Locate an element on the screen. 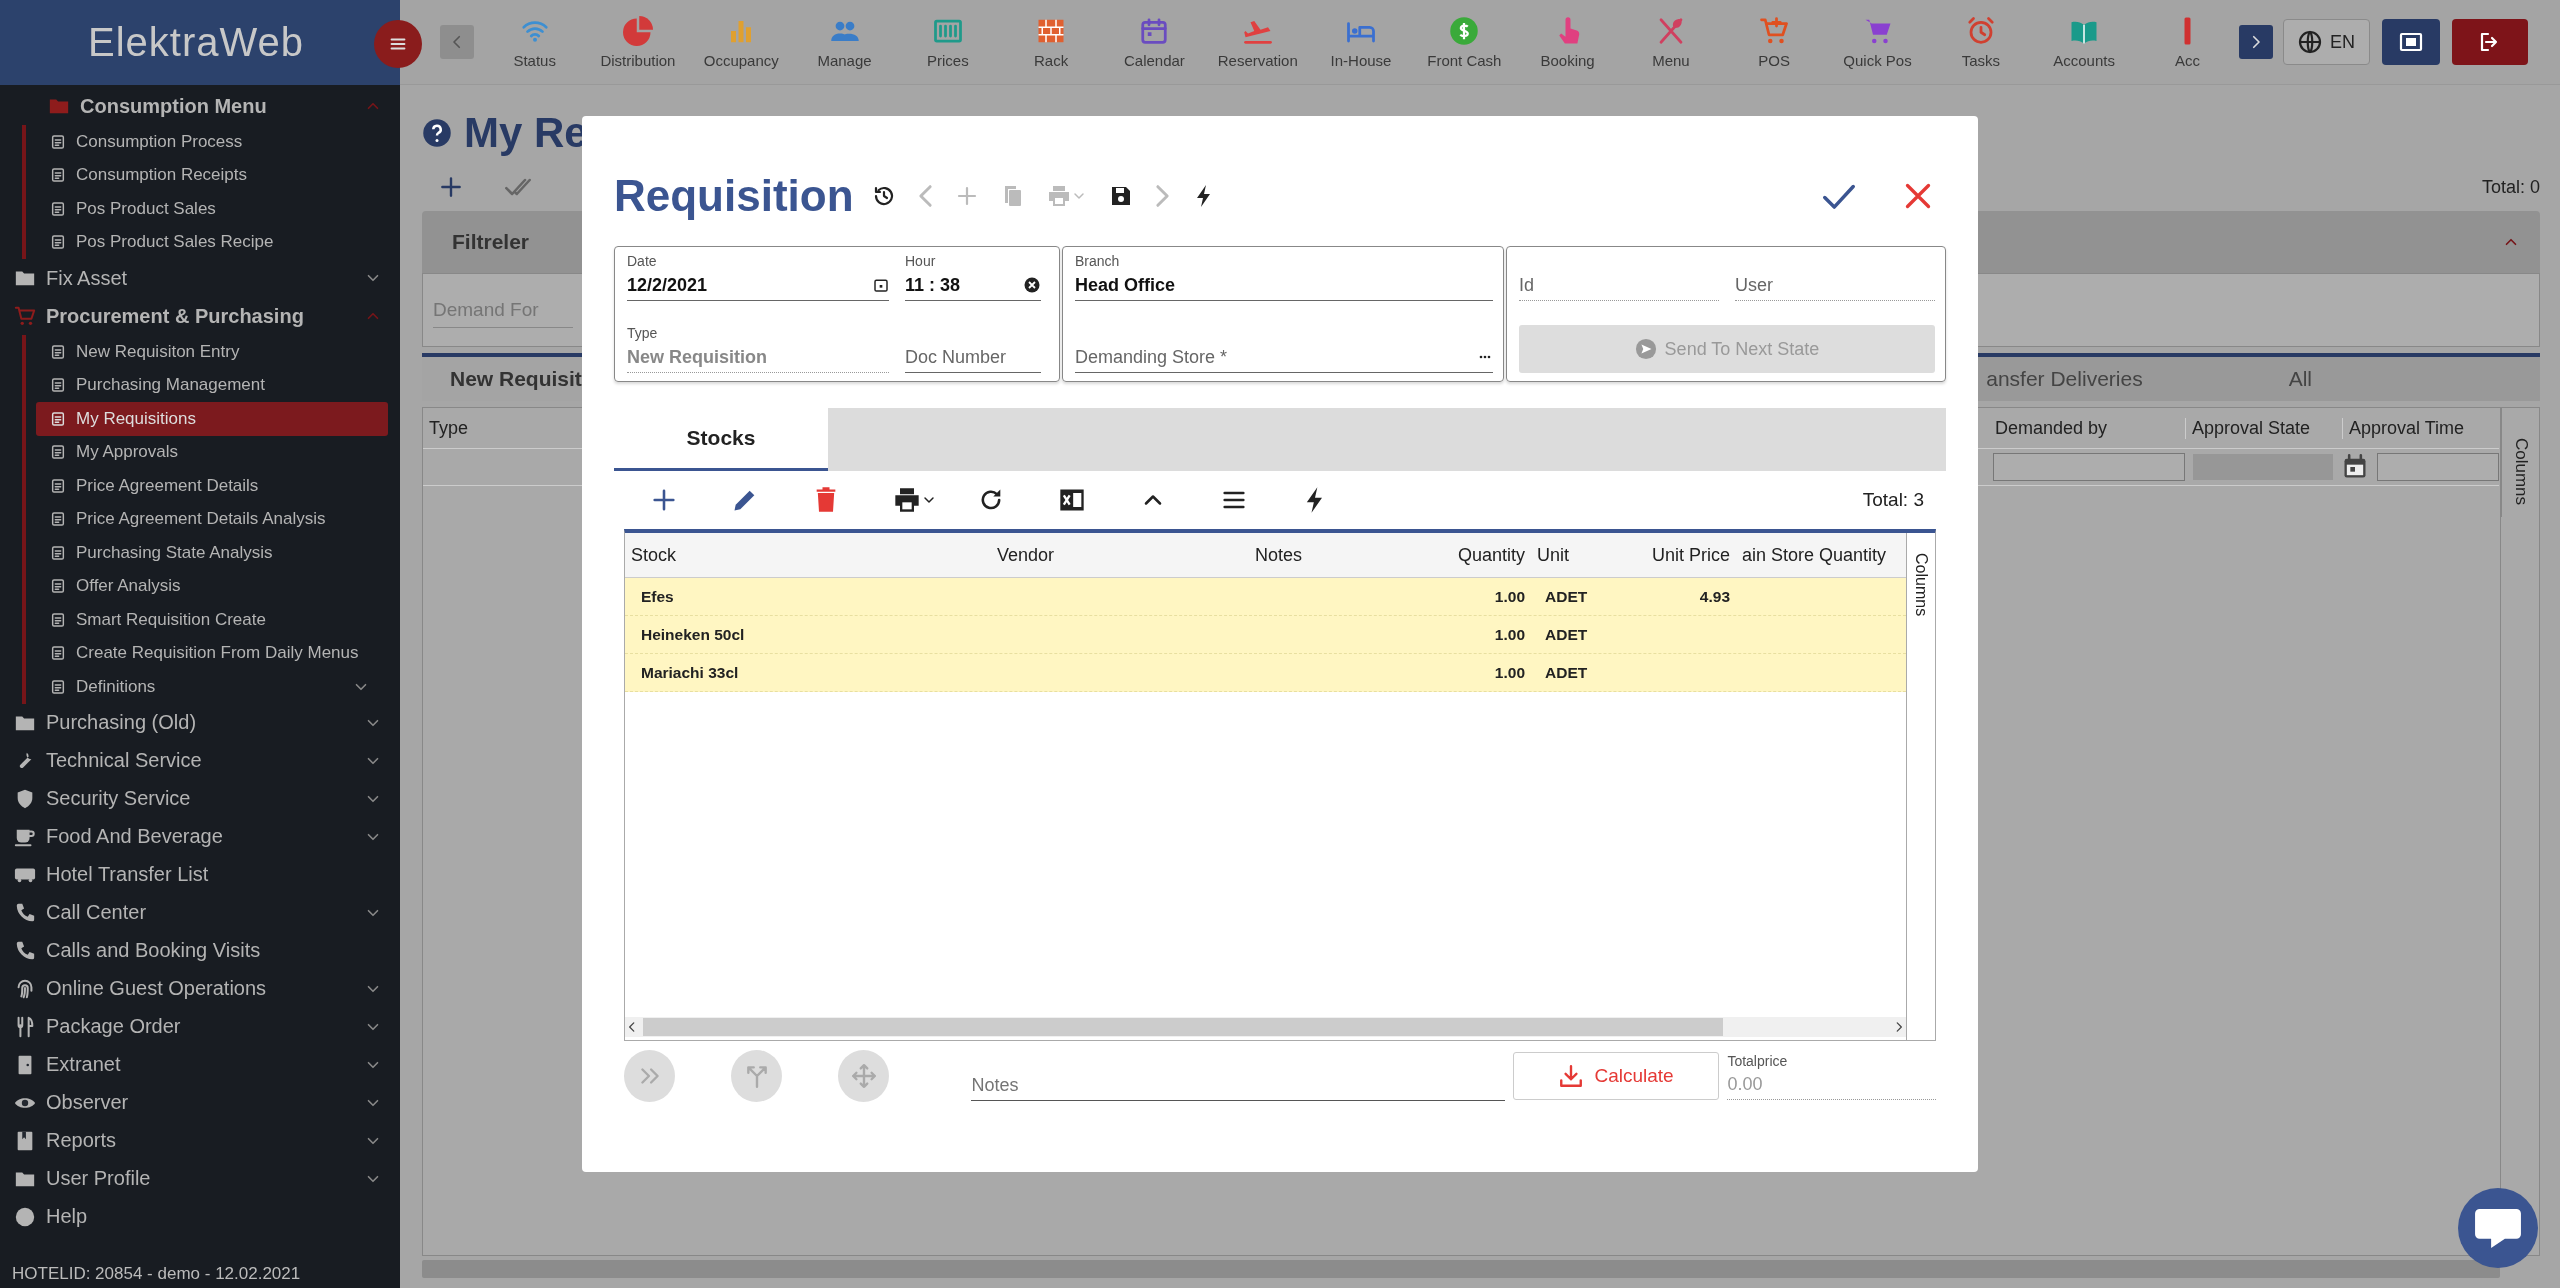 Image resolution: width=2560 pixels, height=1288 pixels. table-cell-text: Mariachi 33cl is located at coordinates (690, 672).